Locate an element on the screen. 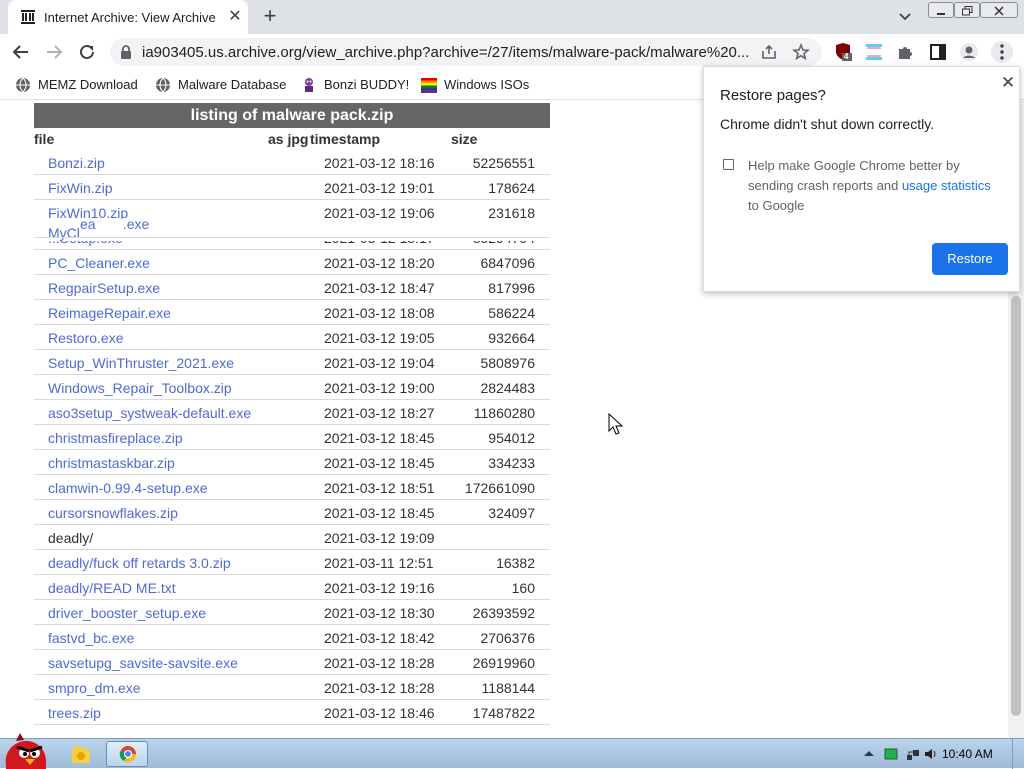 This screenshot has width=1024, height=769. column-header-file: file is located at coordinates (44, 139).